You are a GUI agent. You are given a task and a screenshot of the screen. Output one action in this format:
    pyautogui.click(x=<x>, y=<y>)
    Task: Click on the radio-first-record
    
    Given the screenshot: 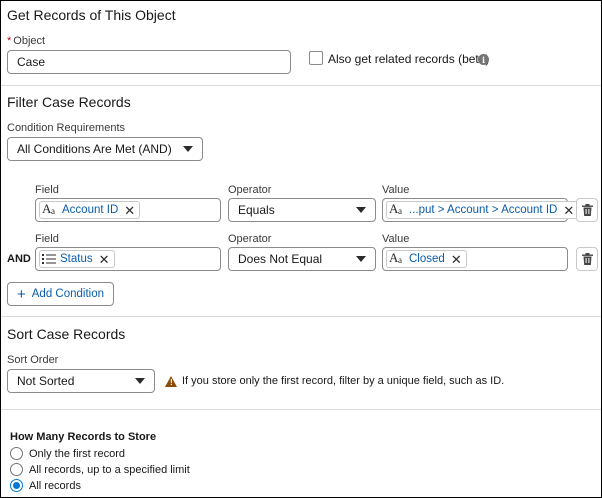 What is the action you would take?
    pyautogui.click(x=16, y=453)
    